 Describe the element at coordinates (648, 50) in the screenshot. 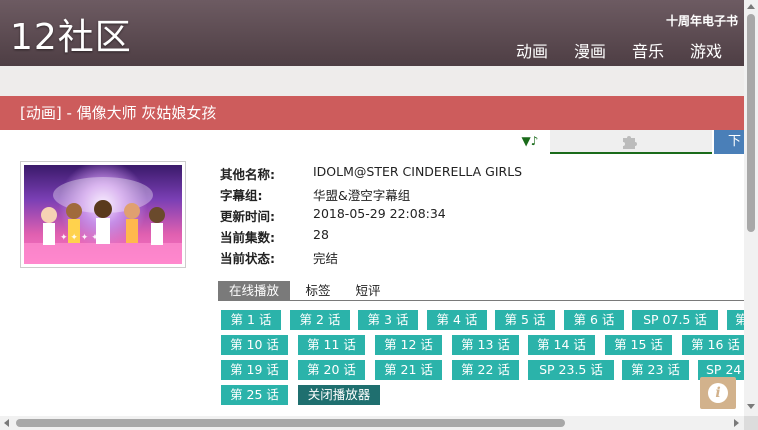

I see `nav-item-music: 音乐` at that location.